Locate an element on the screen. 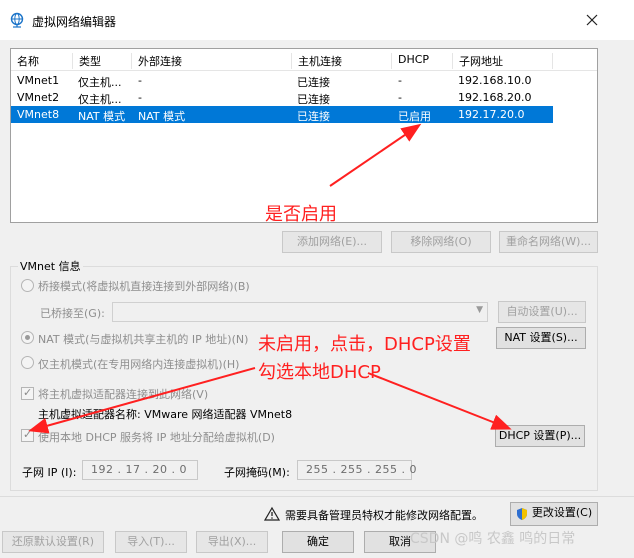  annotation-check-dhcp: 勾选本地DHCP is located at coordinates (319, 372).